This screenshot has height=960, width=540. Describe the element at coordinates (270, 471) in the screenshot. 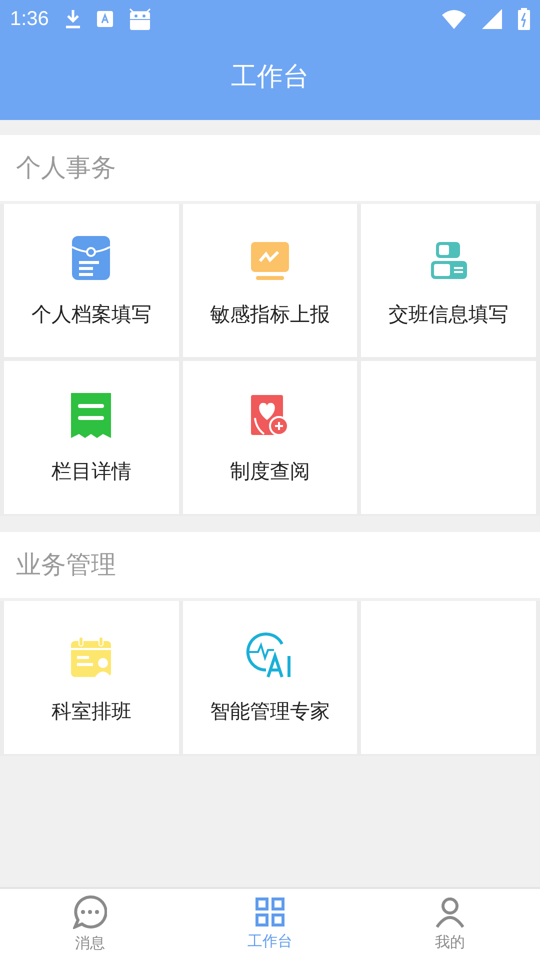

I see `tile-label: 制度查阅` at that location.